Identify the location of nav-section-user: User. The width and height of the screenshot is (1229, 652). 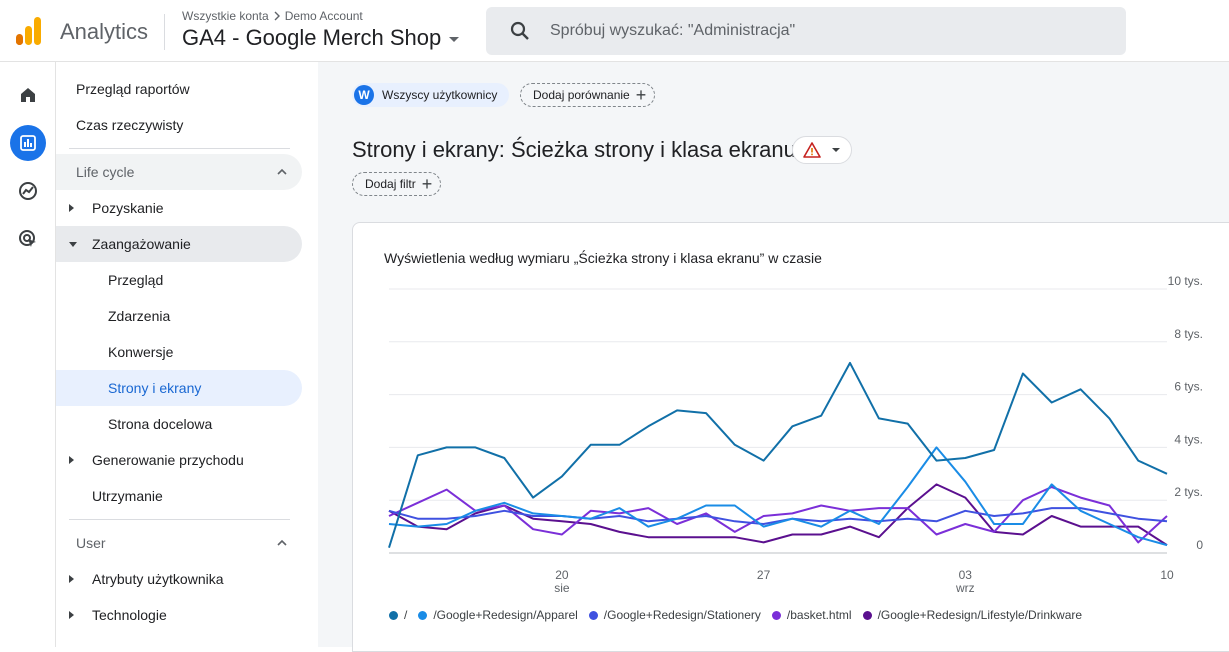
(179, 543).